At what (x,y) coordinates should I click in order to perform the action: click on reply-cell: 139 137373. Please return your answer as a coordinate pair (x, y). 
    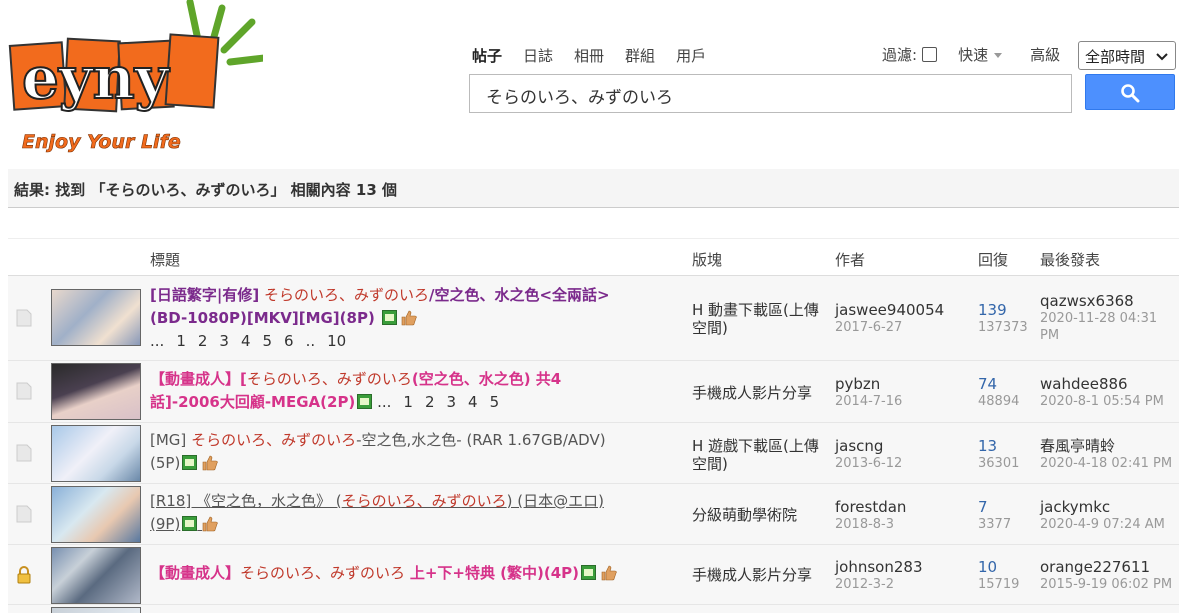
    Looking at the image, I should click on (1008, 318).